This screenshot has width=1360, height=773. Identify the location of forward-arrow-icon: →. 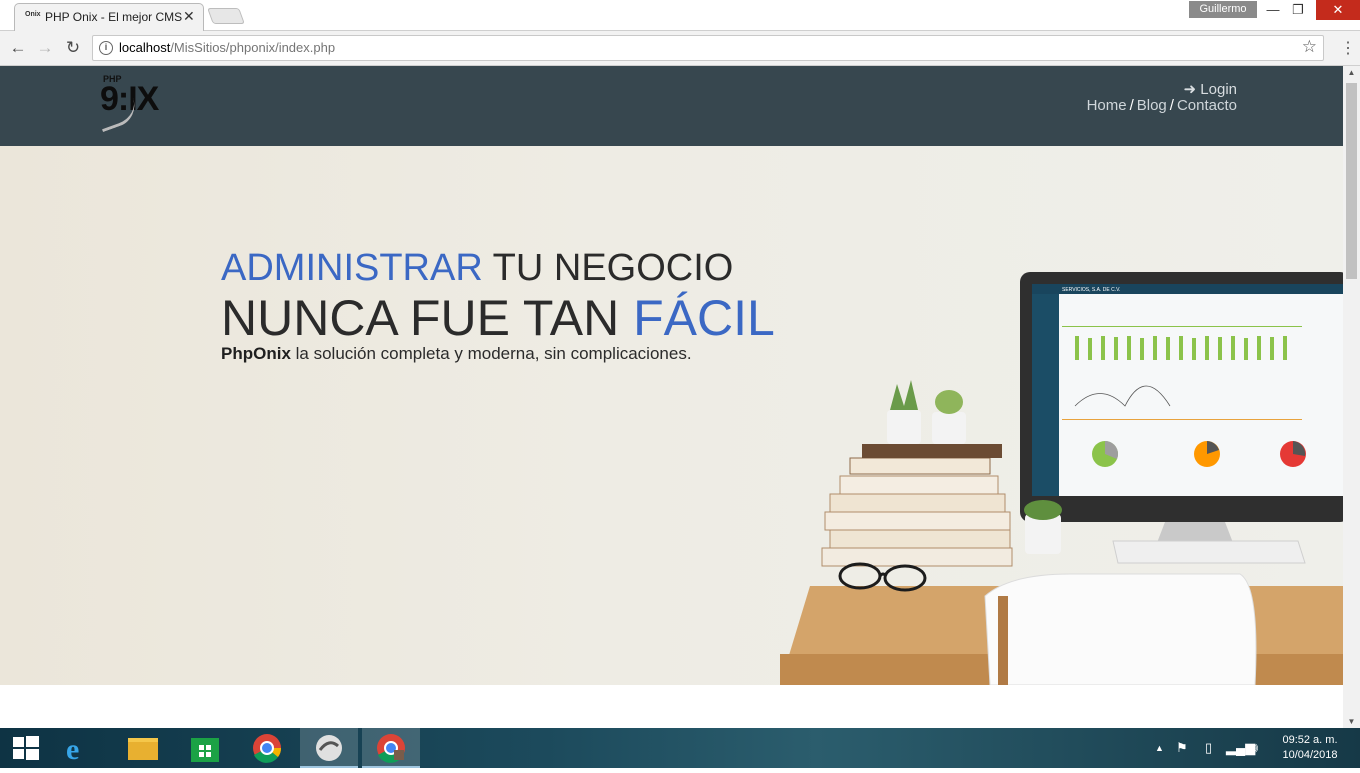
(45, 48).